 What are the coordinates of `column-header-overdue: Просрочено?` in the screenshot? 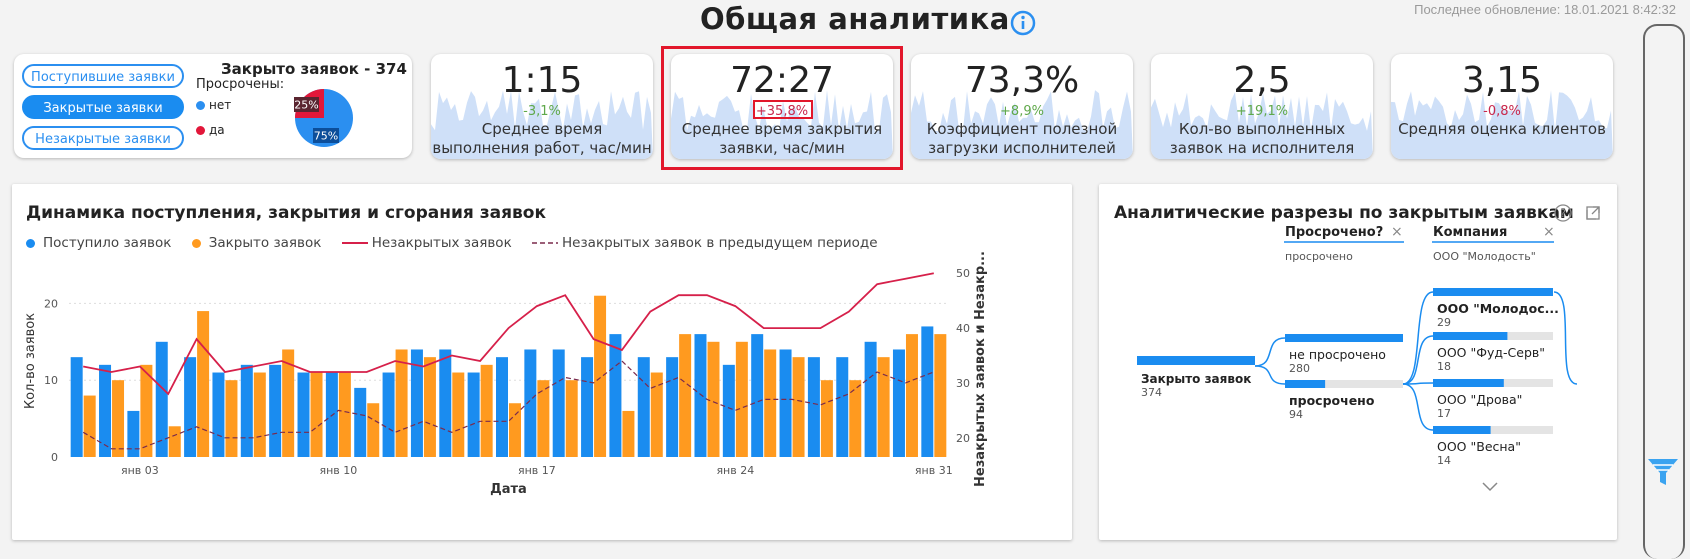 It's located at (1334, 232).